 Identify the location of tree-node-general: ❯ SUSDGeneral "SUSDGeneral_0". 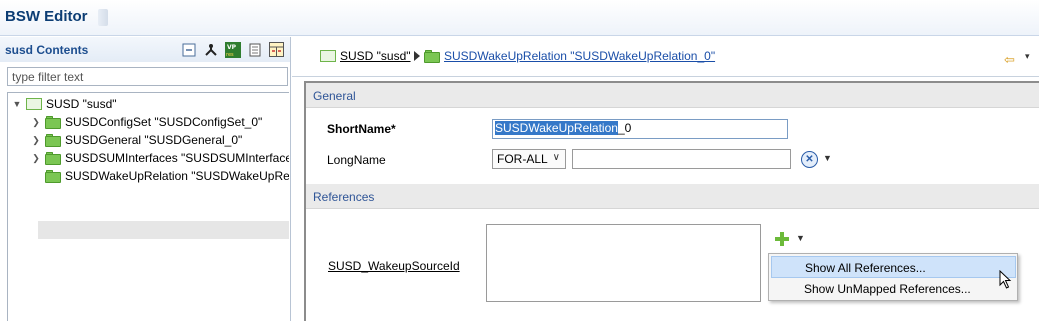
(136, 140).